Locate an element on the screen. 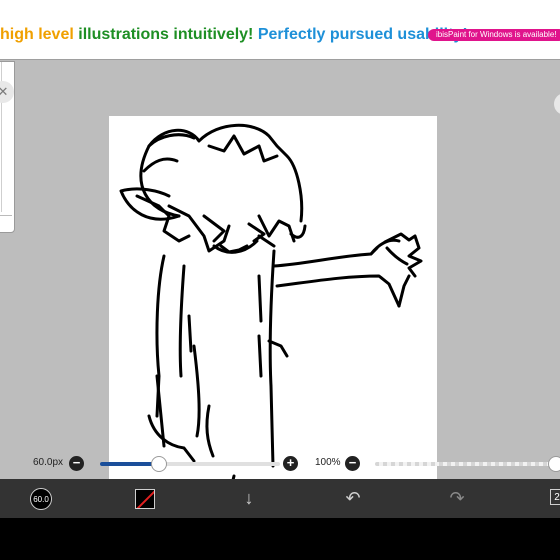 This screenshot has height=560, width=560. opacity-minus-button: − is located at coordinates (352, 463).